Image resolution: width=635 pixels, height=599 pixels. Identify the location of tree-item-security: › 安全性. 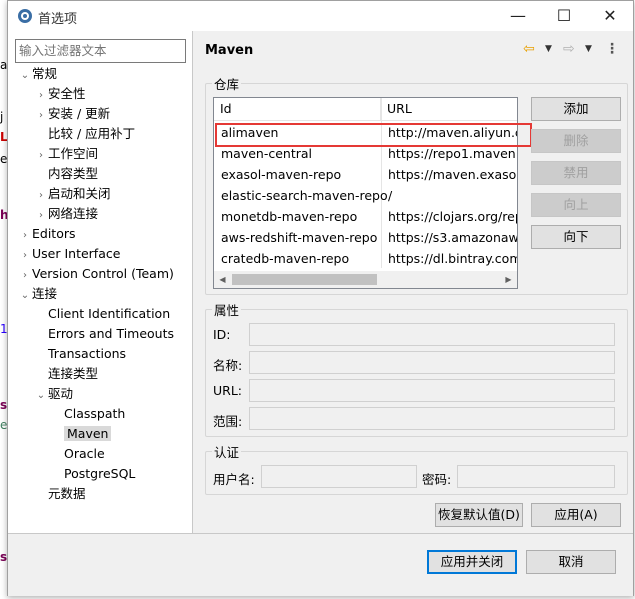
(60, 94).